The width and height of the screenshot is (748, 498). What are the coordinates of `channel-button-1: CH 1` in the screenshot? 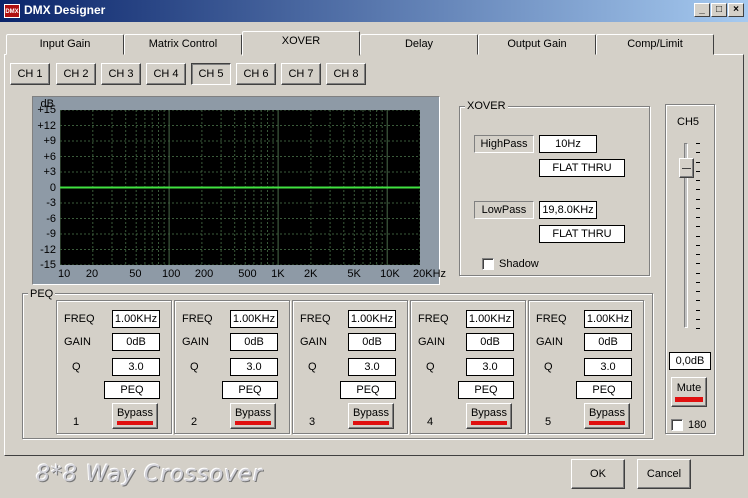 It's located at (30, 74).